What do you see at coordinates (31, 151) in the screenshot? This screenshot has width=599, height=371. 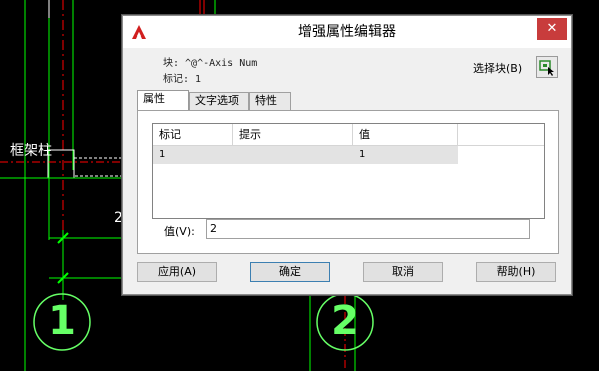 I see `cad-label-frame-column: 框架柱` at bounding box center [31, 151].